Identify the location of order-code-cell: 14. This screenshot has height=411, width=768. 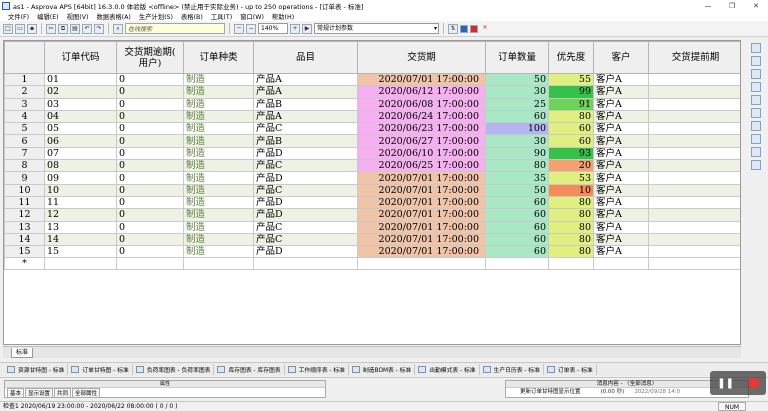
(80, 239).